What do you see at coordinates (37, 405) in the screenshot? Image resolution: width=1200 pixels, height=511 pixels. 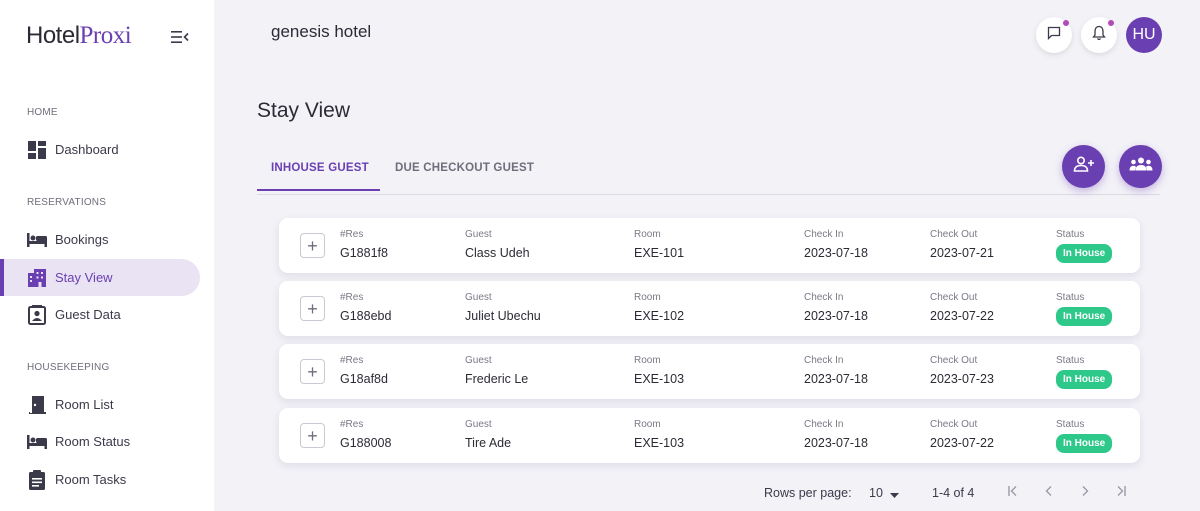 I see `door-icon` at bounding box center [37, 405].